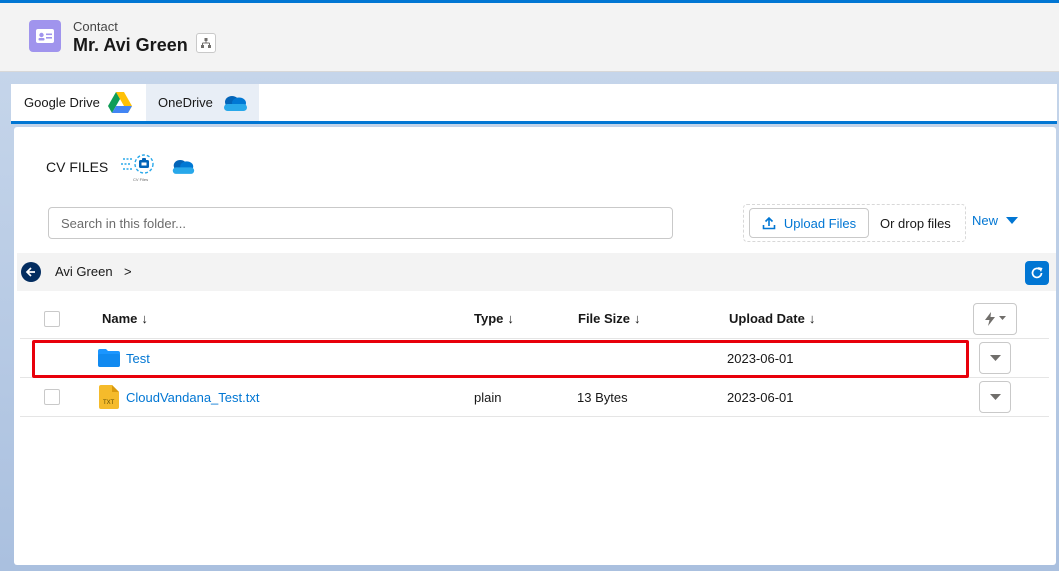 This screenshot has height=571, width=1059. Describe the element at coordinates (77, 167) in the screenshot. I see `panel-title: CV FILES` at that location.